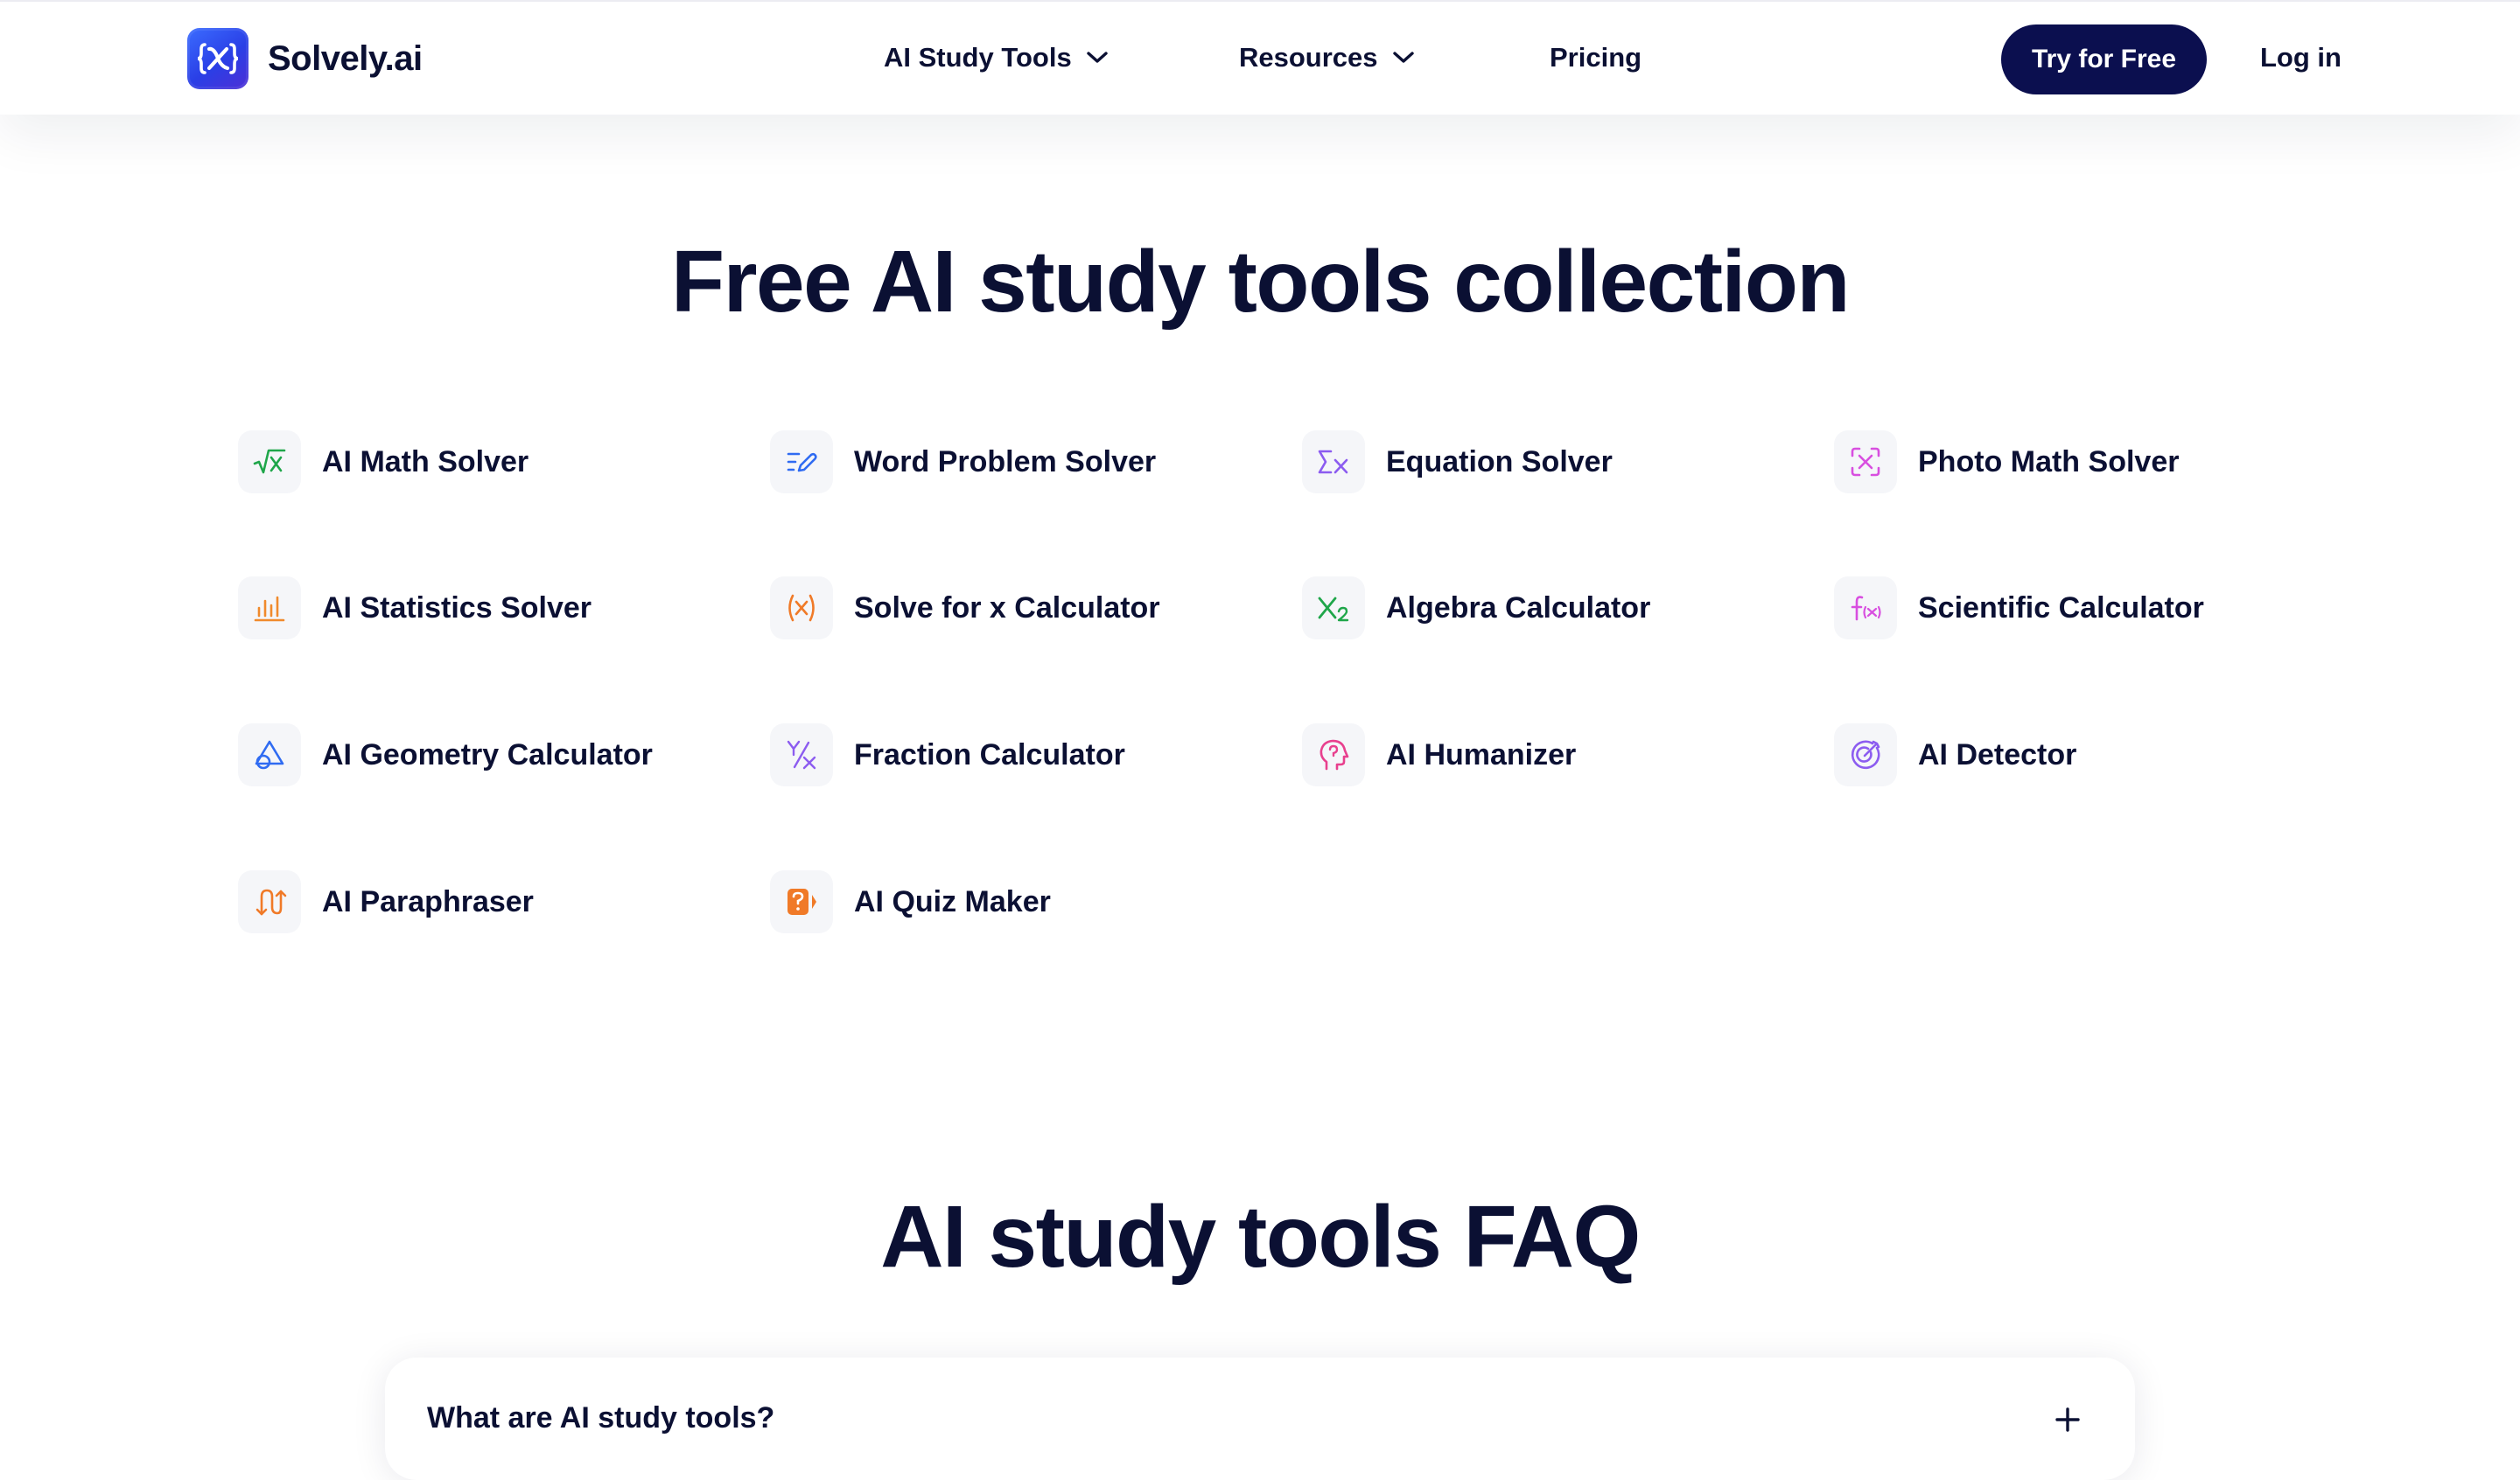  What do you see at coordinates (269, 754) in the screenshot?
I see `geometry-shapes-icon` at bounding box center [269, 754].